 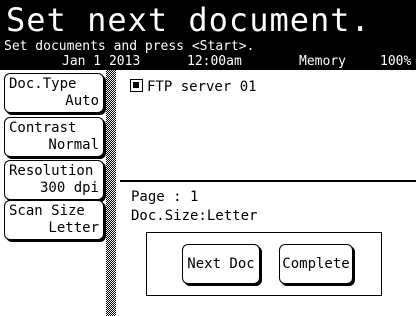 What do you see at coordinates (82, 101) in the screenshot?
I see `doc-type-value: Auto` at bounding box center [82, 101].